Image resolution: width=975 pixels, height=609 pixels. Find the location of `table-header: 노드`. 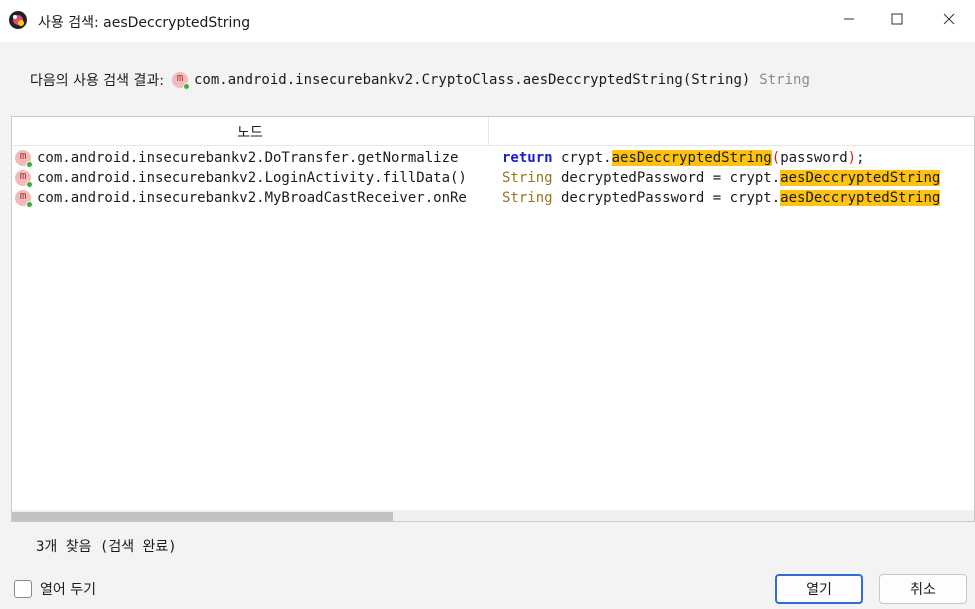

table-header: 노드 is located at coordinates (493, 131).